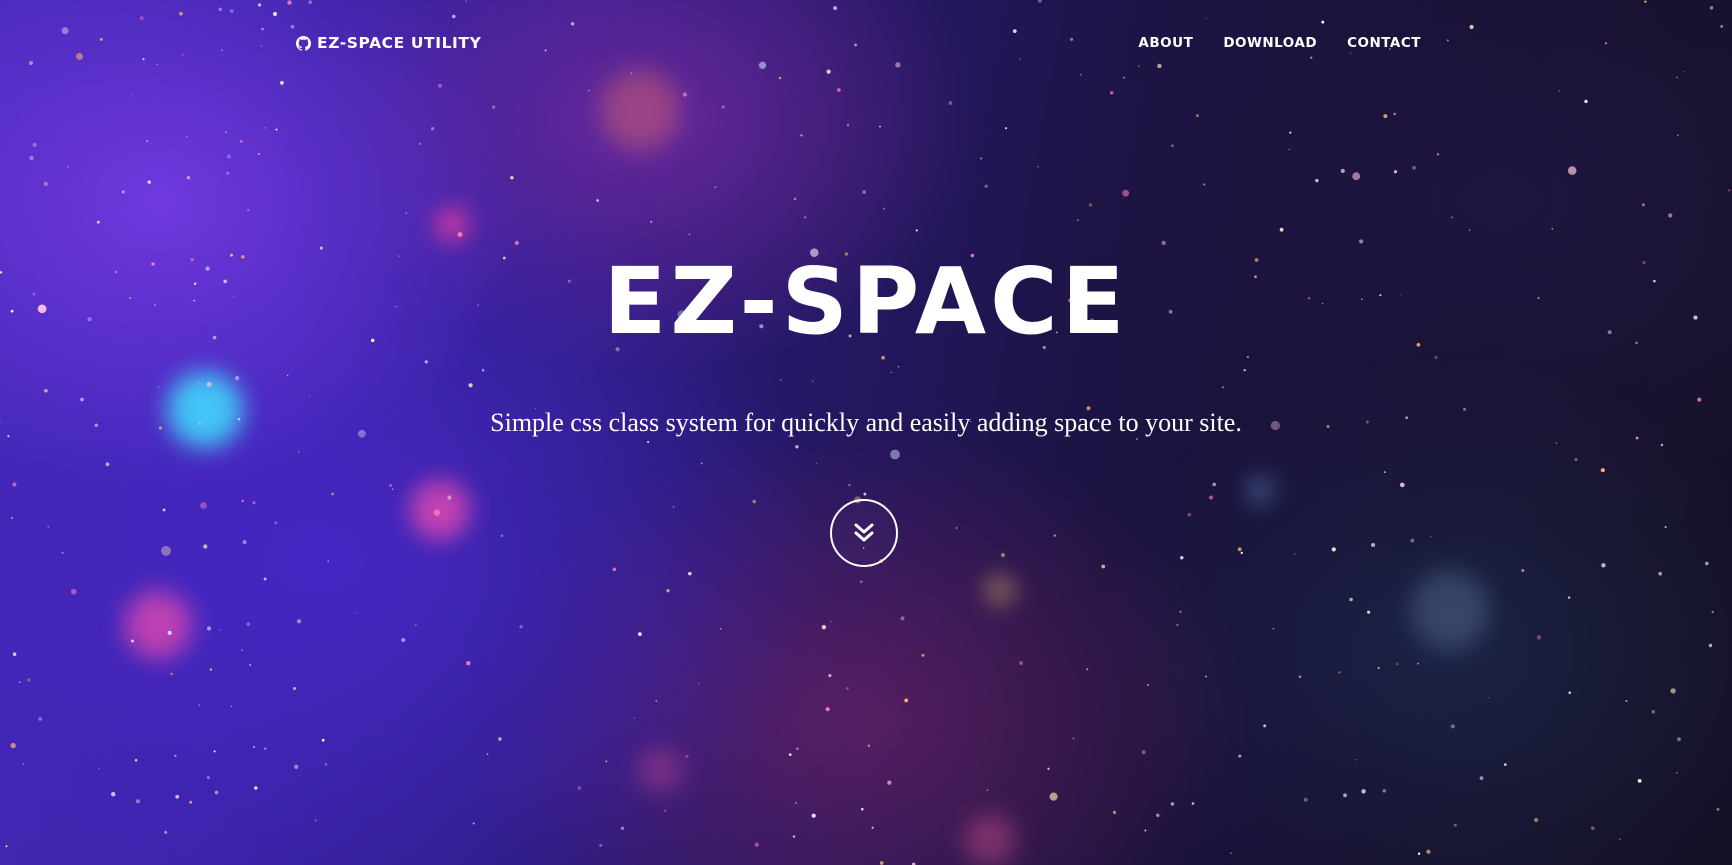 Image resolution: width=1732 pixels, height=865 pixels. What do you see at coordinates (864, 533) in the screenshot?
I see `scroll-down-button` at bounding box center [864, 533].